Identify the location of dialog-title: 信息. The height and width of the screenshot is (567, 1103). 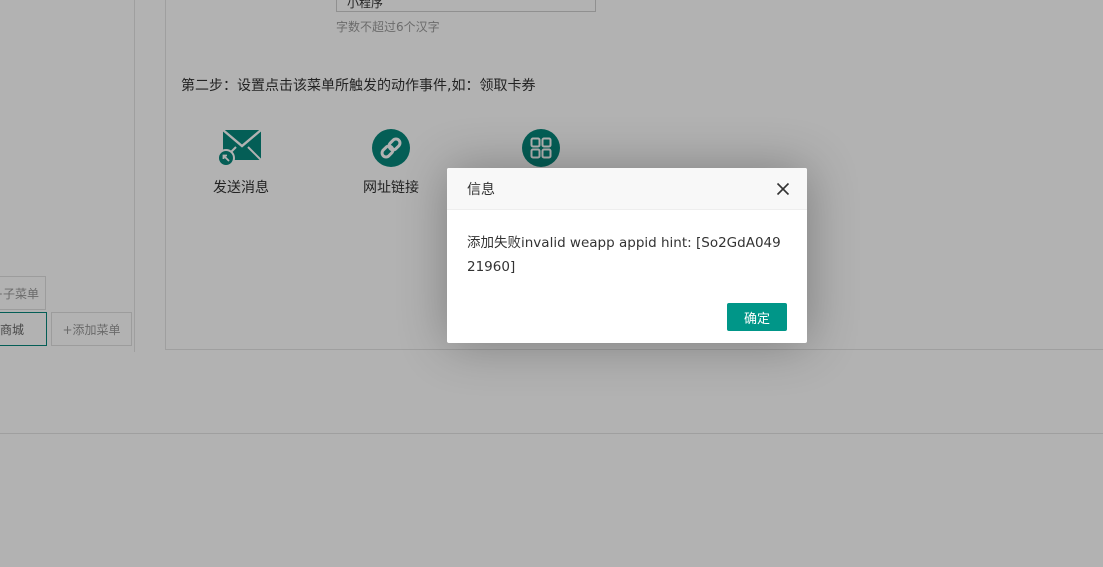
(481, 189).